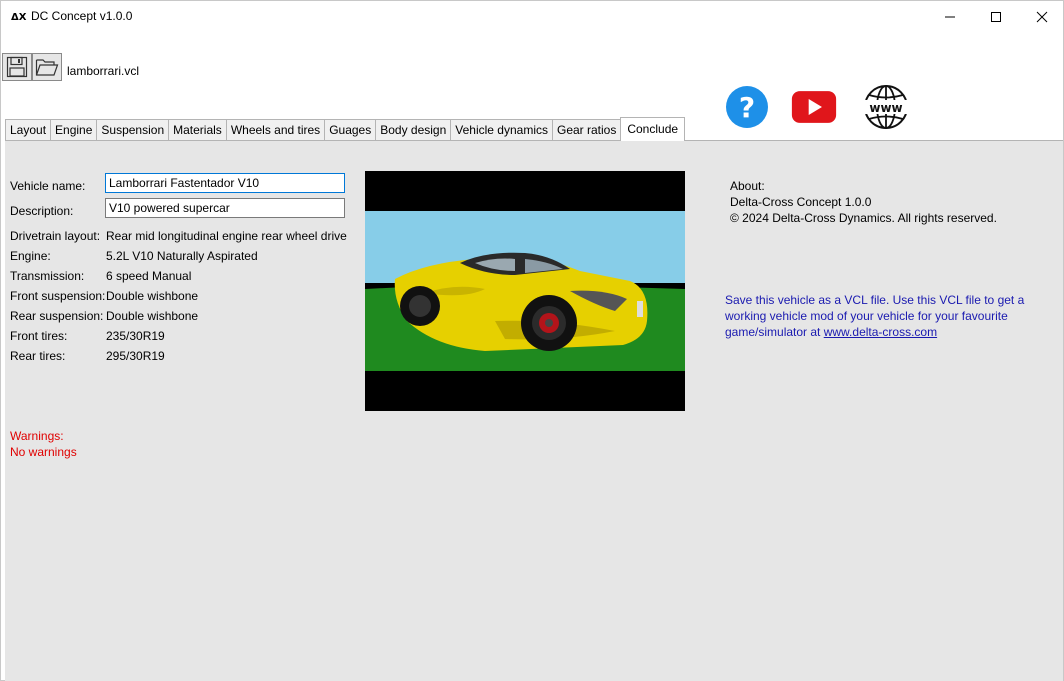 Image resolution: width=1064 pixels, height=681 pixels. What do you see at coordinates (37, 436) in the screenshot?
I see `warnings-title: Warnings:` at bounding box center [37, 436].